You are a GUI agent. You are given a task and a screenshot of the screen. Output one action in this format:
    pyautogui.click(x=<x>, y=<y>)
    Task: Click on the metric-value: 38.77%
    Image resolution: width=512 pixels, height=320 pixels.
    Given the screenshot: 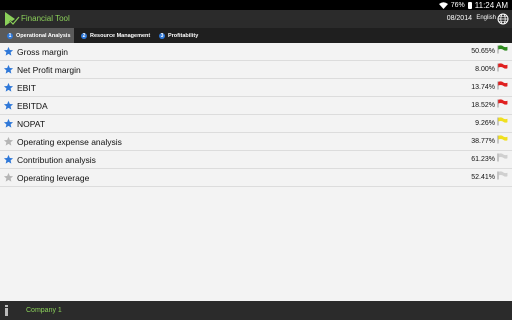 What is the action you would take?
    pyautogui.click(x=483, y=141)
    